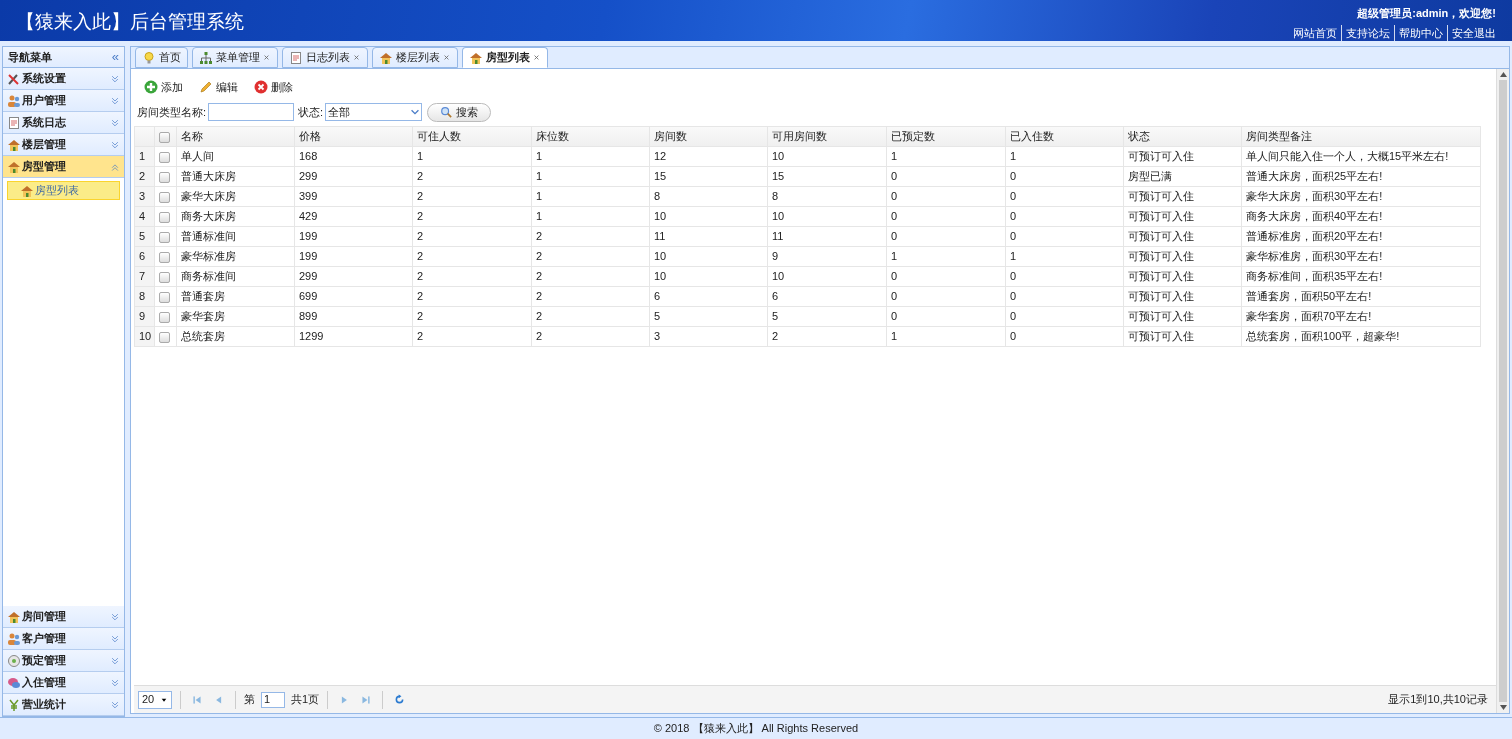 This screenshot has height=739, width=1512. What do you see at coordinates (155, 699) in the screenshot?
I see `page-size-select: 20` at bounding box center [155, 699].